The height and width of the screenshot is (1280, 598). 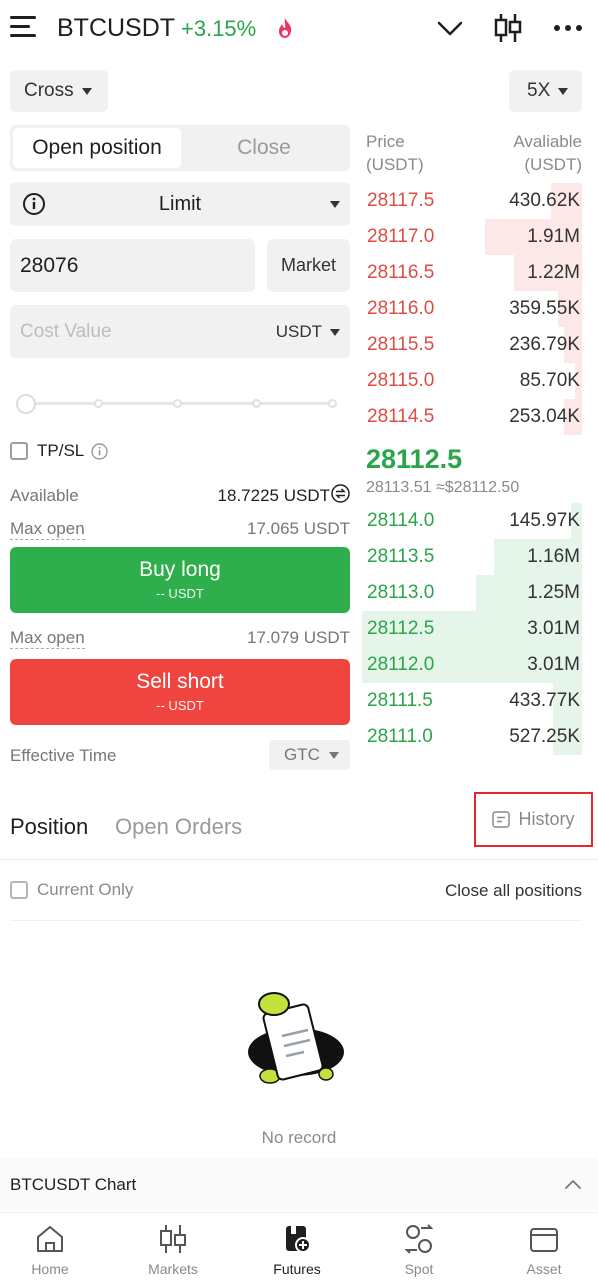 What do you see at coordinates (180, 681) in the screenshot?
I see `sell-short-label: Sell short` at bounding box center [180, 681].